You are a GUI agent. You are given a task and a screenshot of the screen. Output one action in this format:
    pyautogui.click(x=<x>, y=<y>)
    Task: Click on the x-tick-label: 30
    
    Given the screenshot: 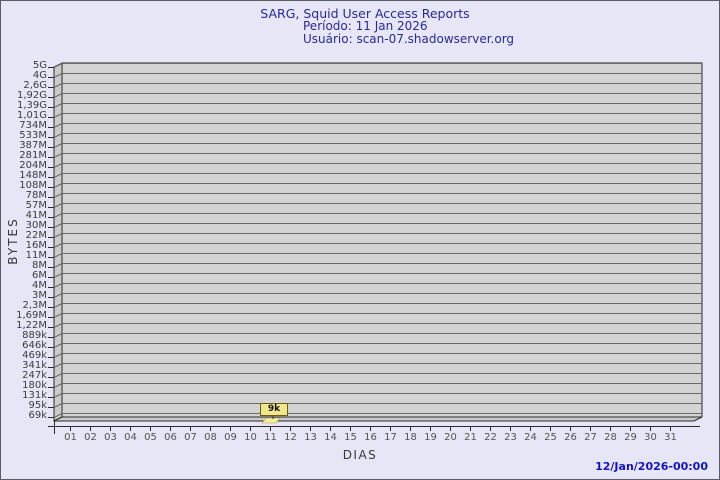 What is the action you would take?
    pyautogui.click(x=650, y=437)
    